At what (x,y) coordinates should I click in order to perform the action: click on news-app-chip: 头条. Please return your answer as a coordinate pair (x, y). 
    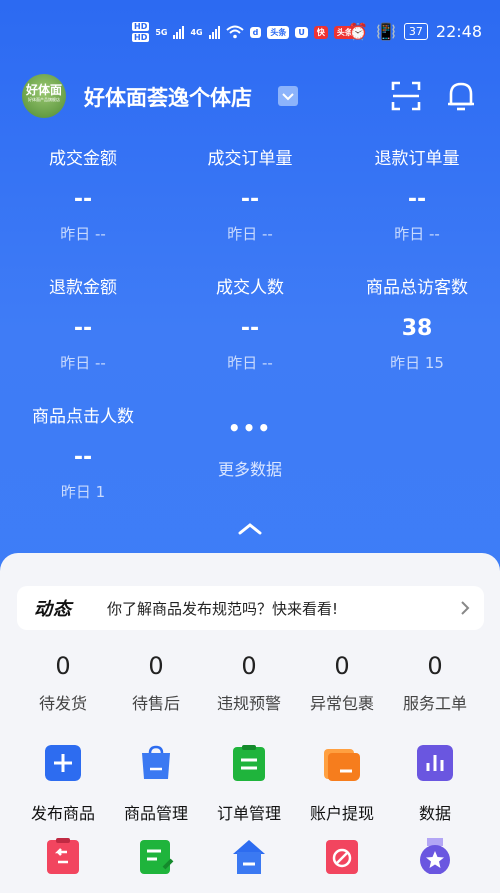
    Looking at the image, I should click on (278, 32).